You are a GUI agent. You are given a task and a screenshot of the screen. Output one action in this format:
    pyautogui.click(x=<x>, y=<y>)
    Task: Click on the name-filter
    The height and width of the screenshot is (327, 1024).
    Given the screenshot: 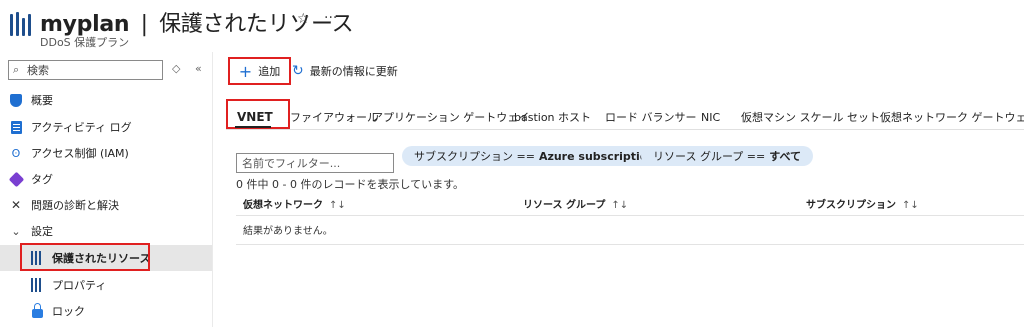 What is the action you would take?
    pyautogui.click(x=315, y=163)
    